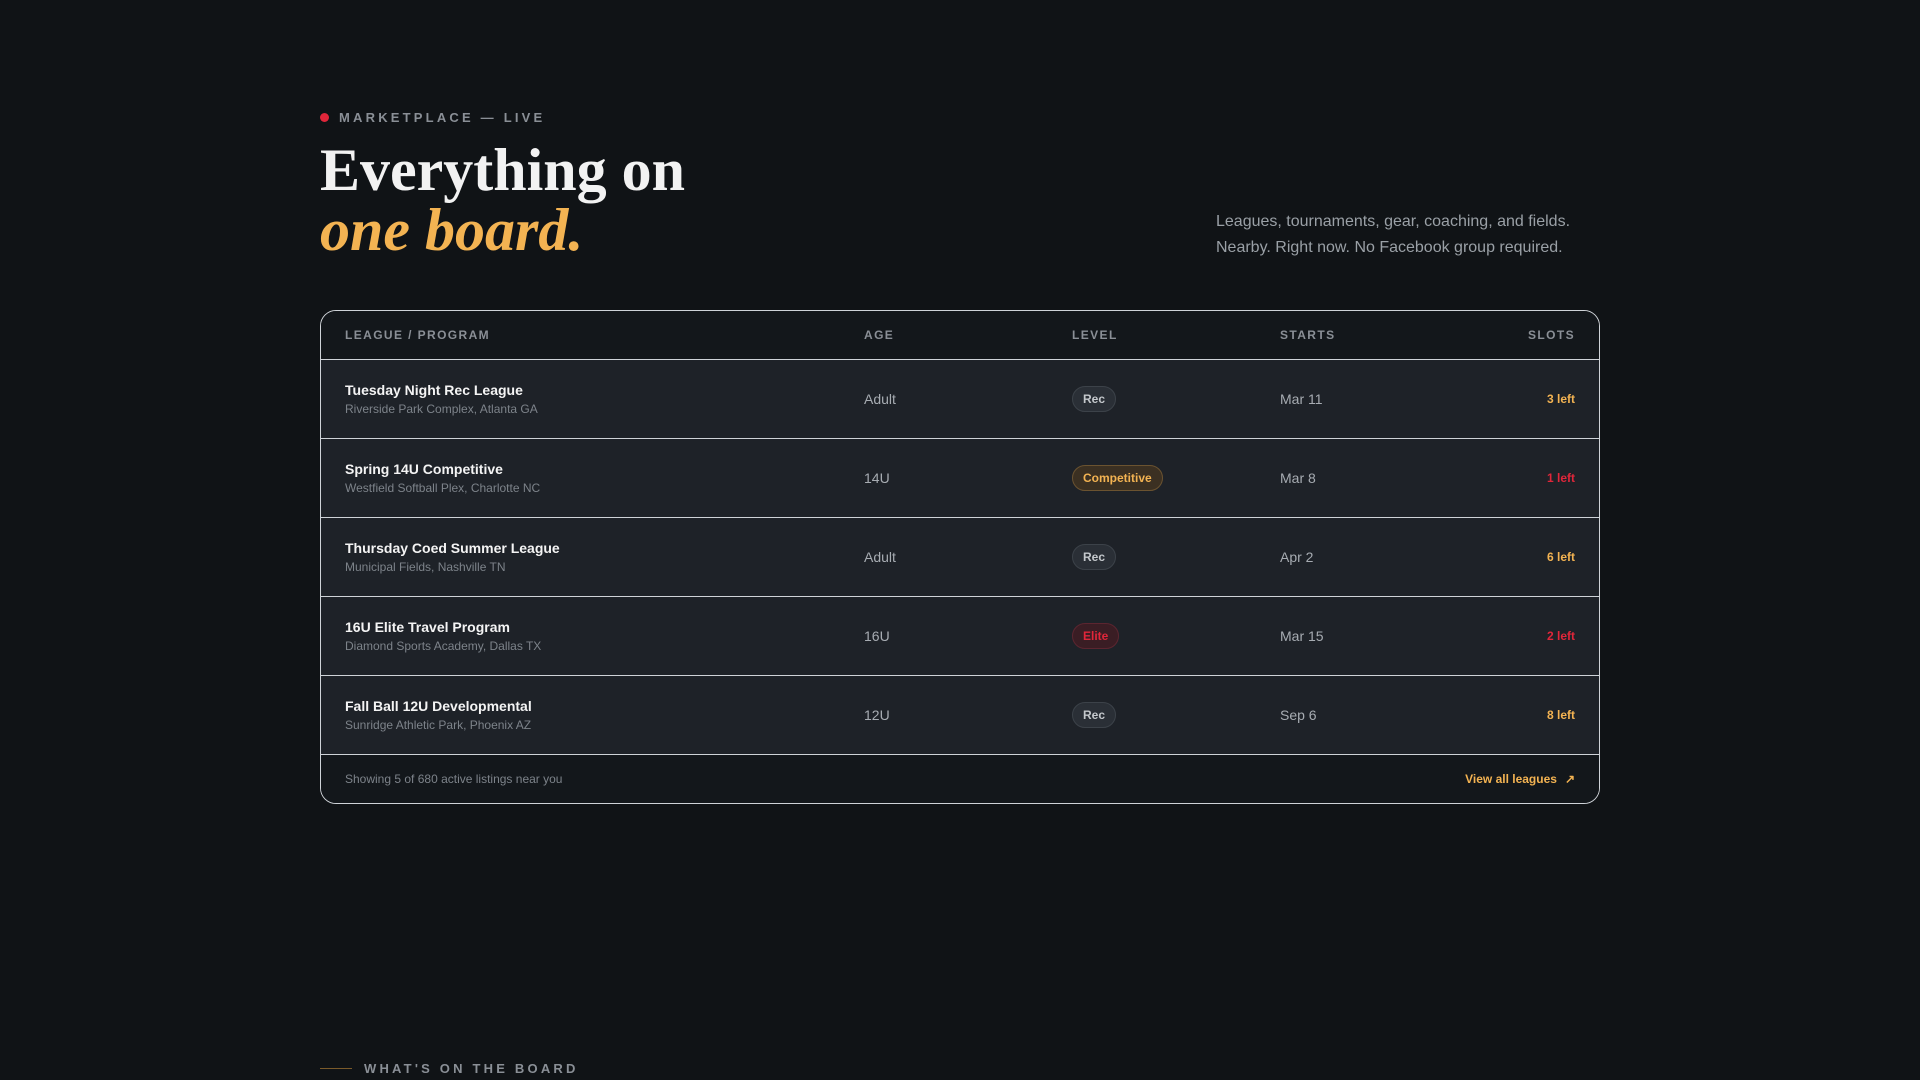  Describe the element at coordinates (604, 469) in the screenshot. I see `program-name: Spring 14U Competitive` at that location.